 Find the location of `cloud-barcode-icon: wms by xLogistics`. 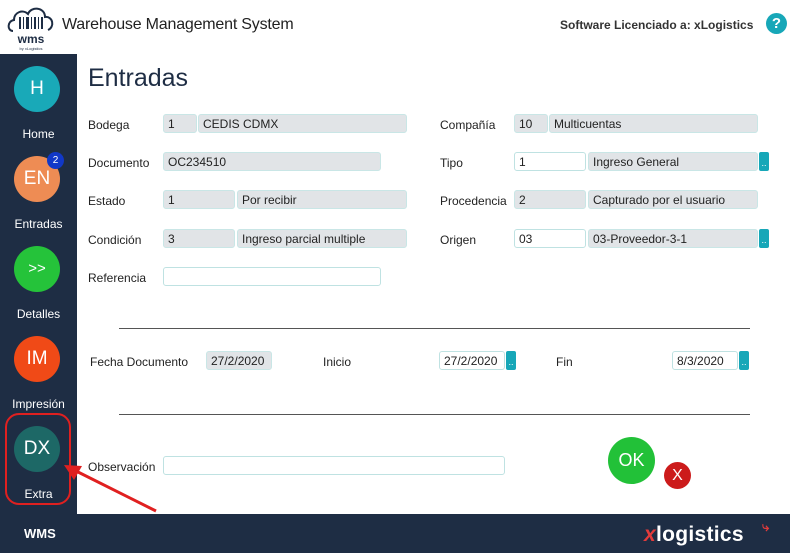

cloud-barcode-icon: wms by xLogistics is located at coordinates (30, 29).